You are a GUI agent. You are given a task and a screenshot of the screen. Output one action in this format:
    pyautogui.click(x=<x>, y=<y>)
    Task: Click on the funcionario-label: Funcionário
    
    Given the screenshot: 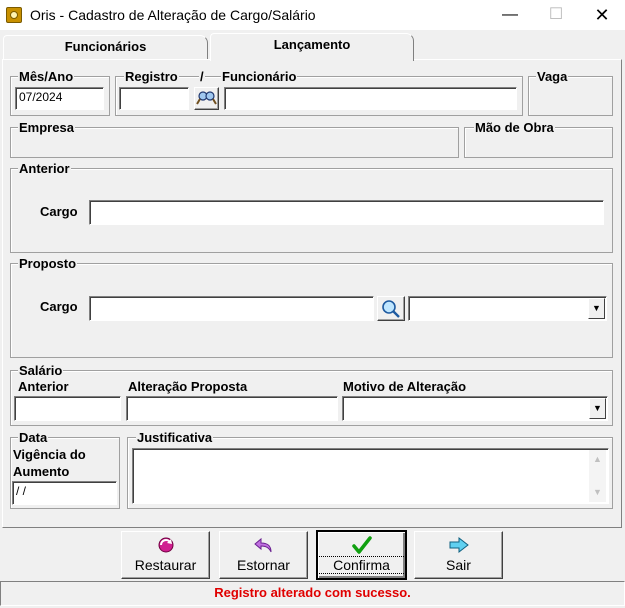 What is the action you would take?
    pyautogui.click(x=259, y=76)
    